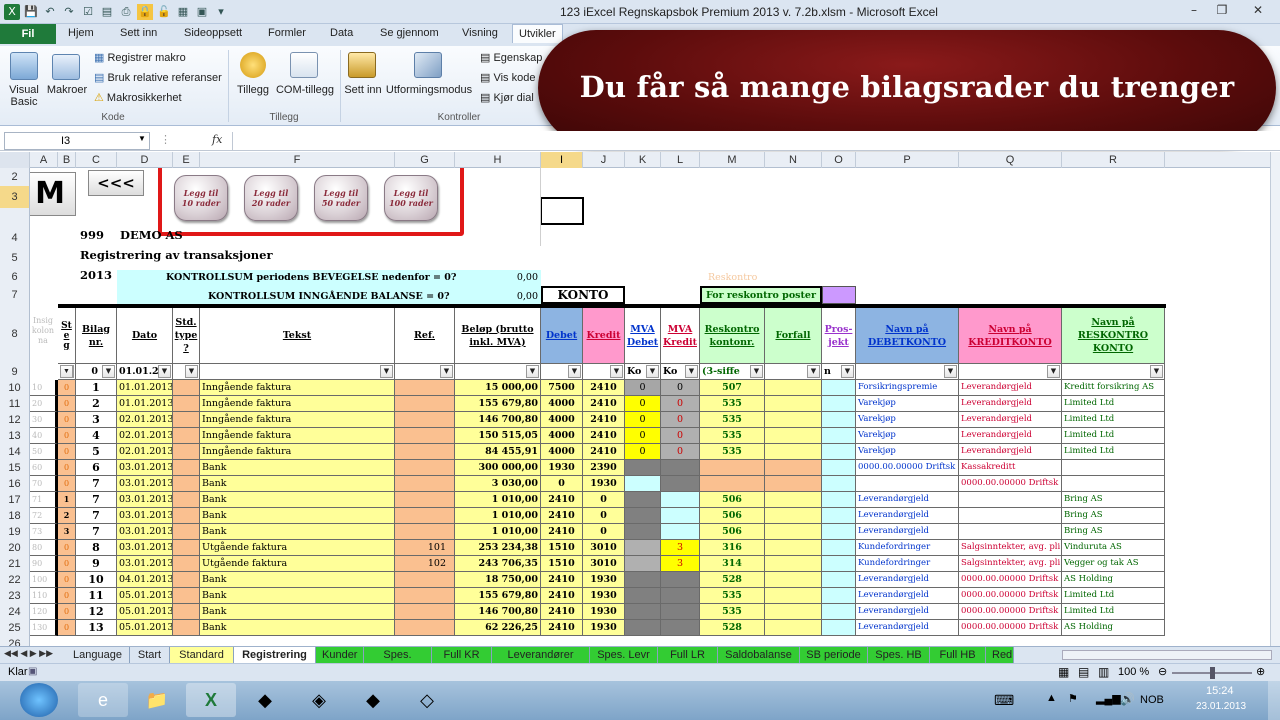 The width and height of the screenshot is (1280, 720). Describe the element at coordinates (14, 277) in the screenshot. I see `row-header: 6` at that location.